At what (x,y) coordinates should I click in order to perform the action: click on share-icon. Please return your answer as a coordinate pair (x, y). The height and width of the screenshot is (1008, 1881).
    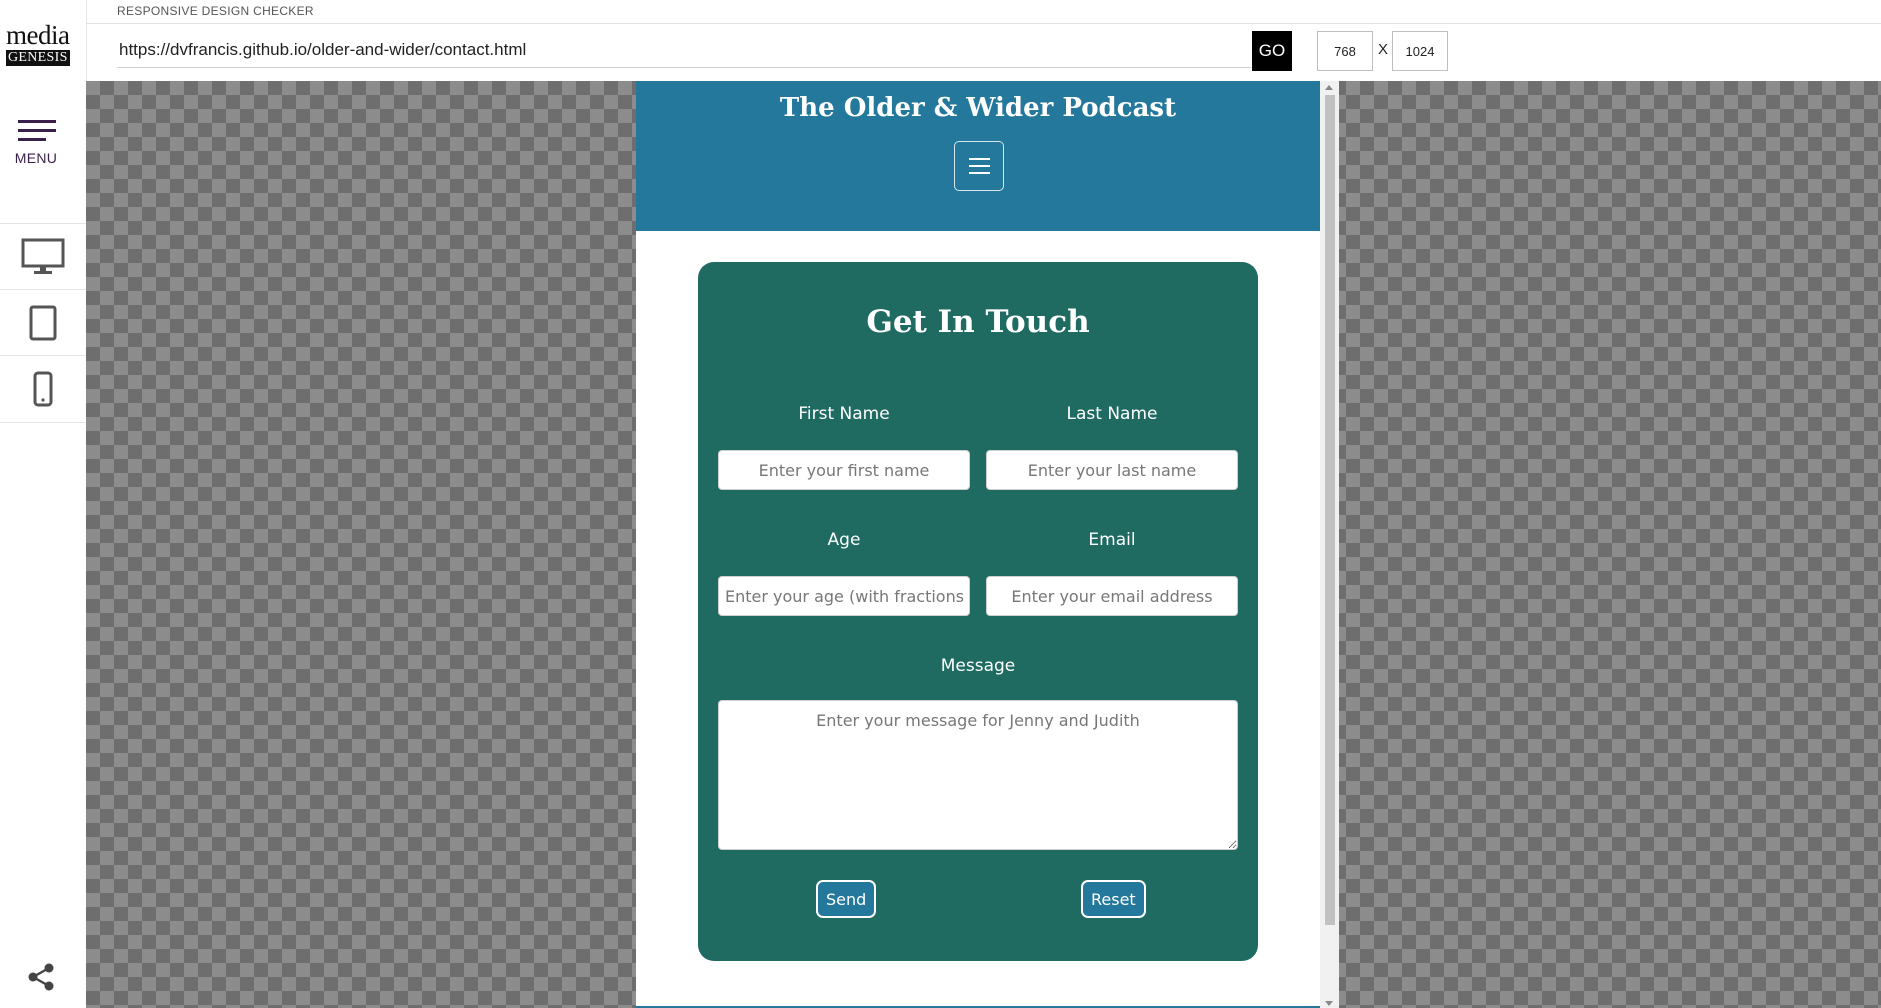
    Looking at the image, I should click on (41, 977).